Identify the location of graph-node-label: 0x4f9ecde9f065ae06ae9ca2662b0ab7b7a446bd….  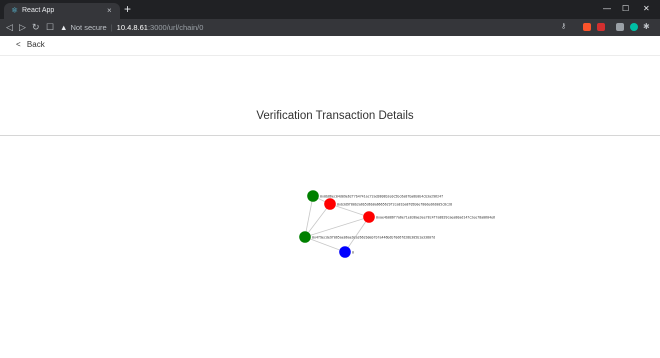
(373, 238).